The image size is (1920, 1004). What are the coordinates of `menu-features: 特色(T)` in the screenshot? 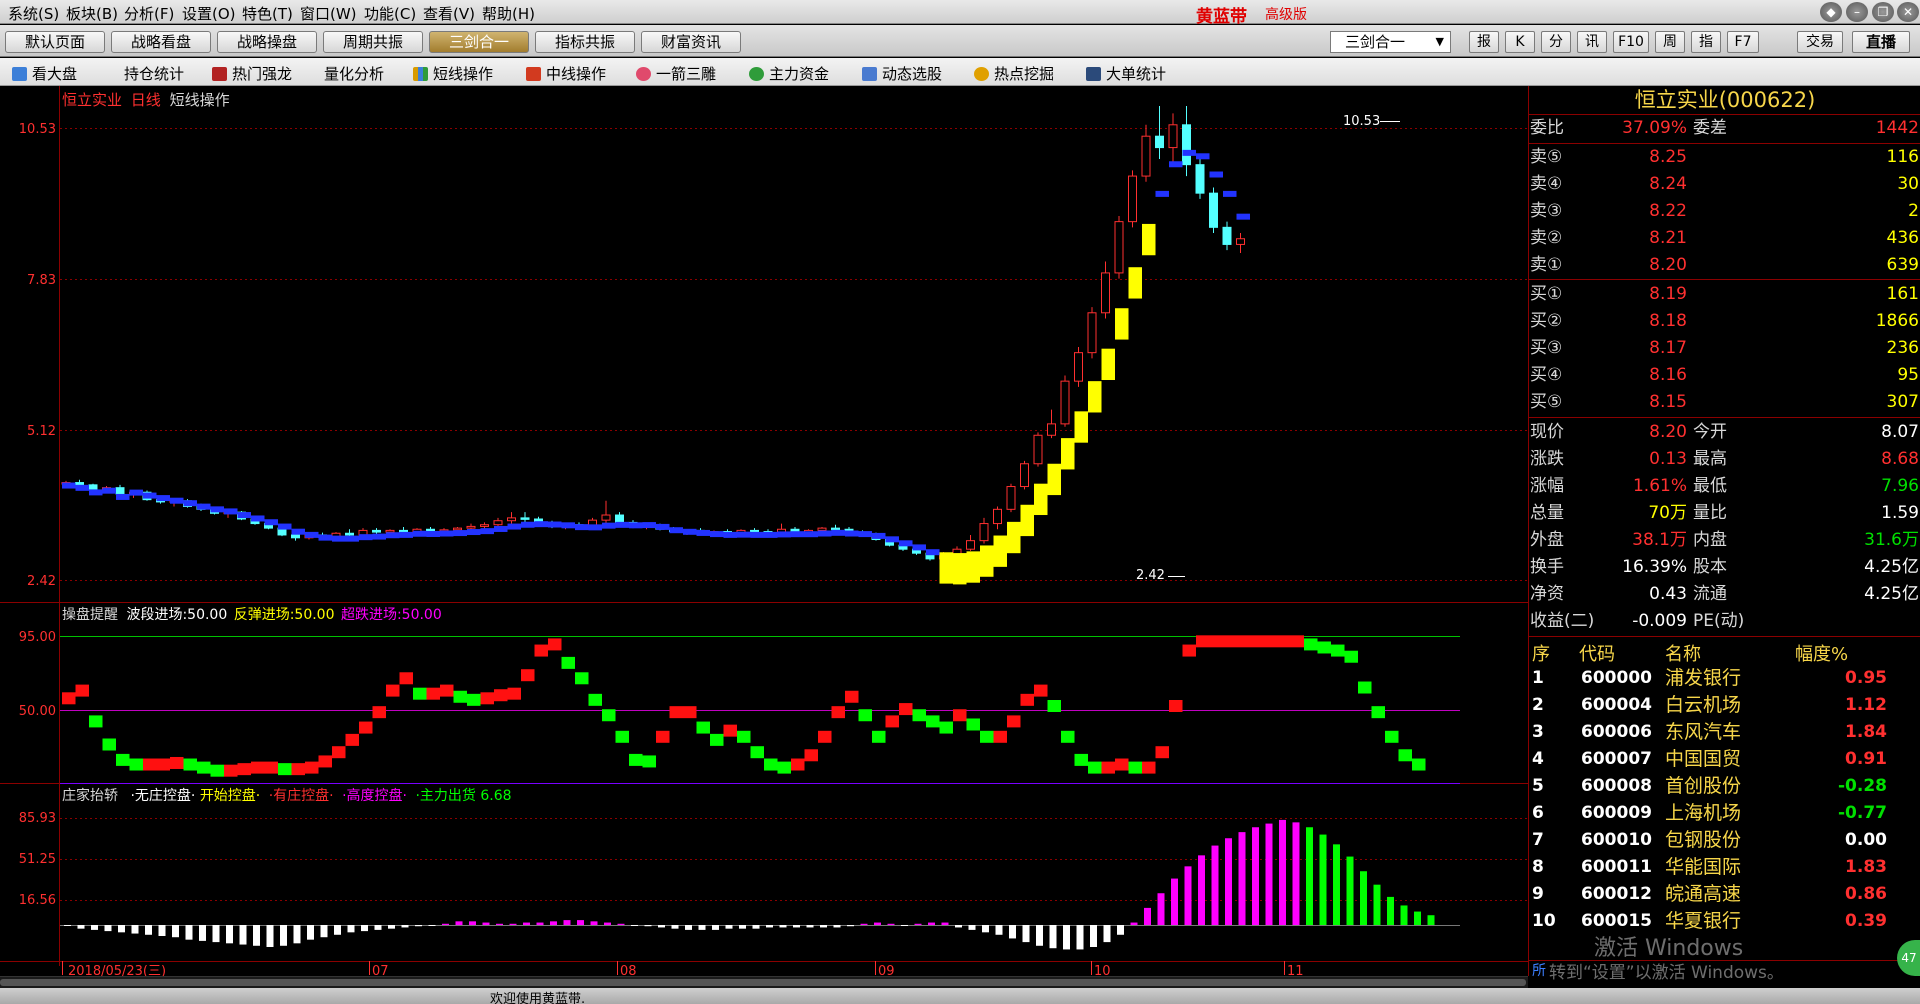 It's located at (267, 13).